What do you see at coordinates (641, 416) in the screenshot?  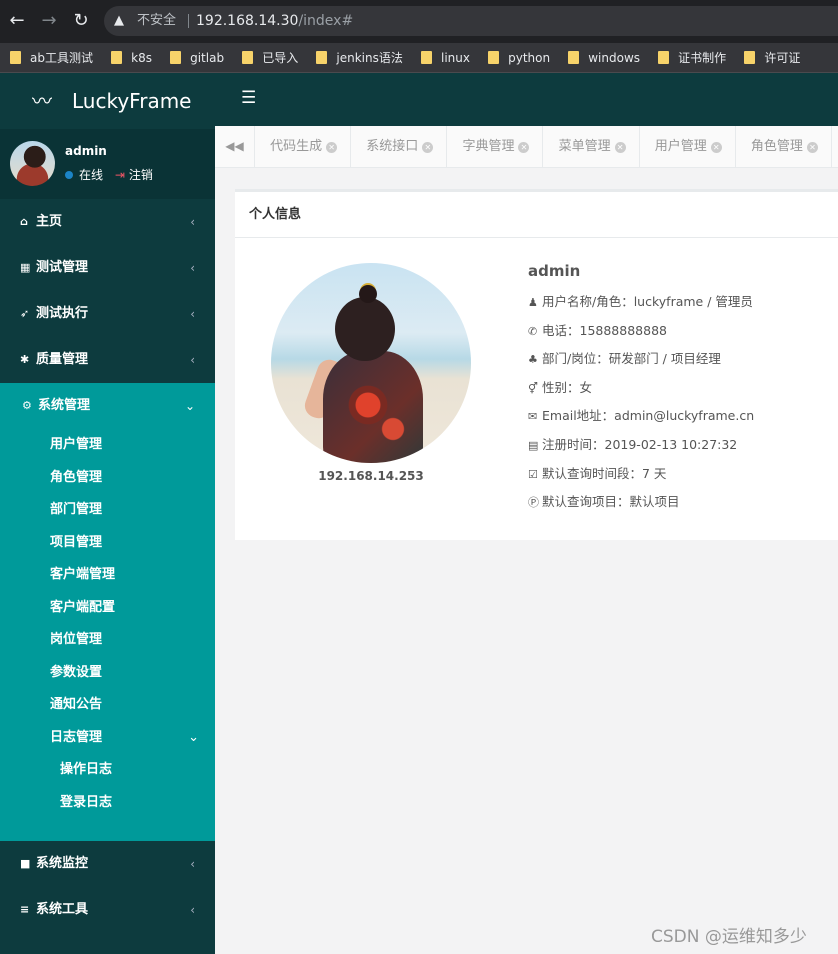 I see `profile-row: ✉ Email地址：admin@luckyframe.cn` at bounding box center [641, 416].